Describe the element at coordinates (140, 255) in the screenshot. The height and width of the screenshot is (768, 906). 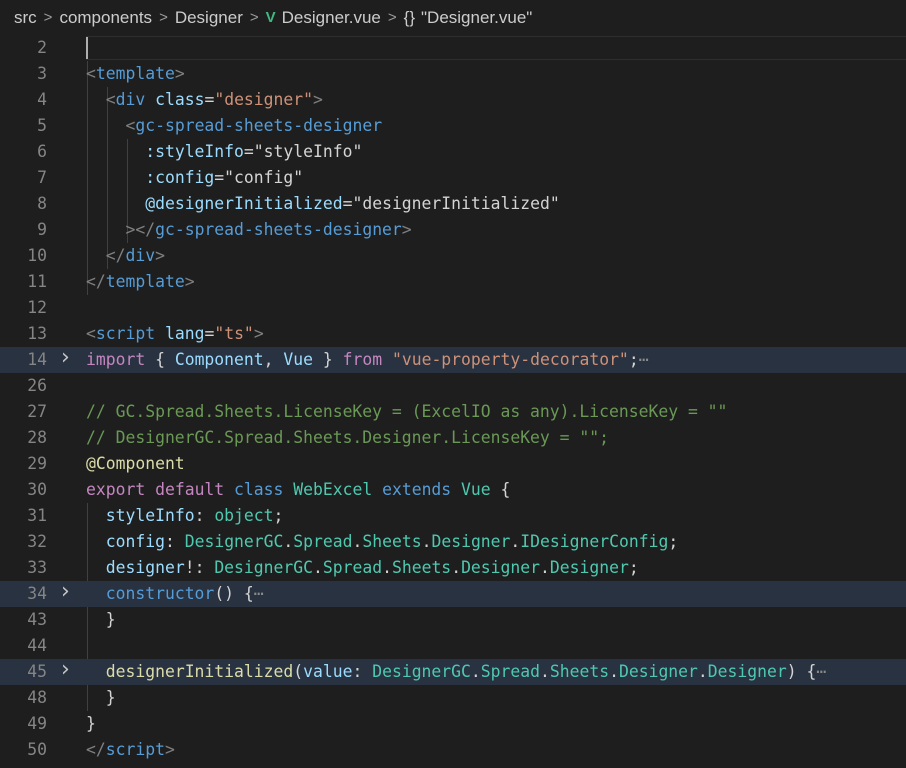
I see `code-token: div` at that location.